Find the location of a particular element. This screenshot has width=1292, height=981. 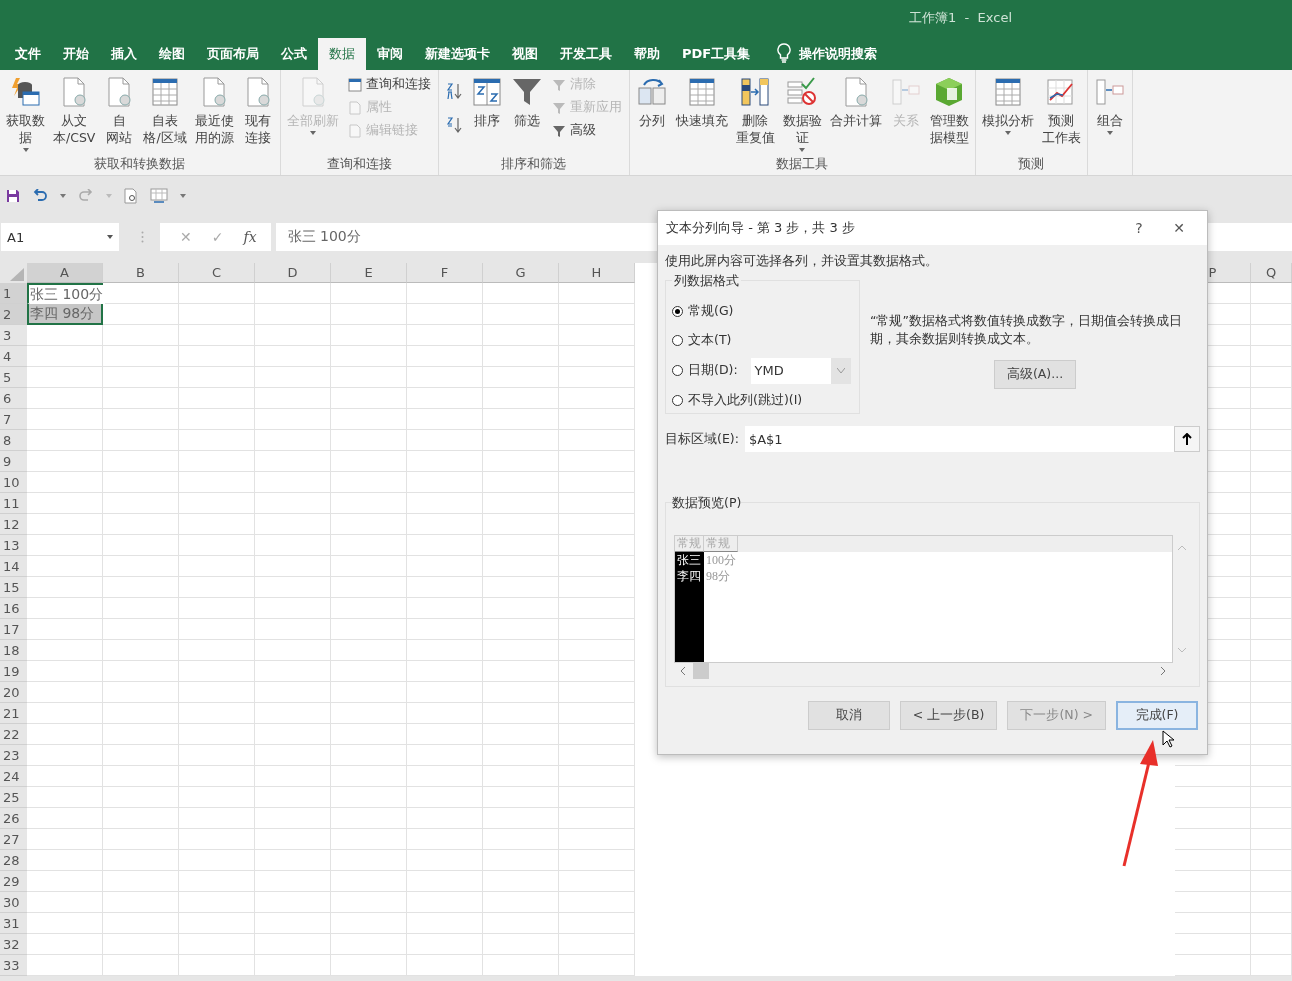

column-header: F is located at coordinates (445, 273).